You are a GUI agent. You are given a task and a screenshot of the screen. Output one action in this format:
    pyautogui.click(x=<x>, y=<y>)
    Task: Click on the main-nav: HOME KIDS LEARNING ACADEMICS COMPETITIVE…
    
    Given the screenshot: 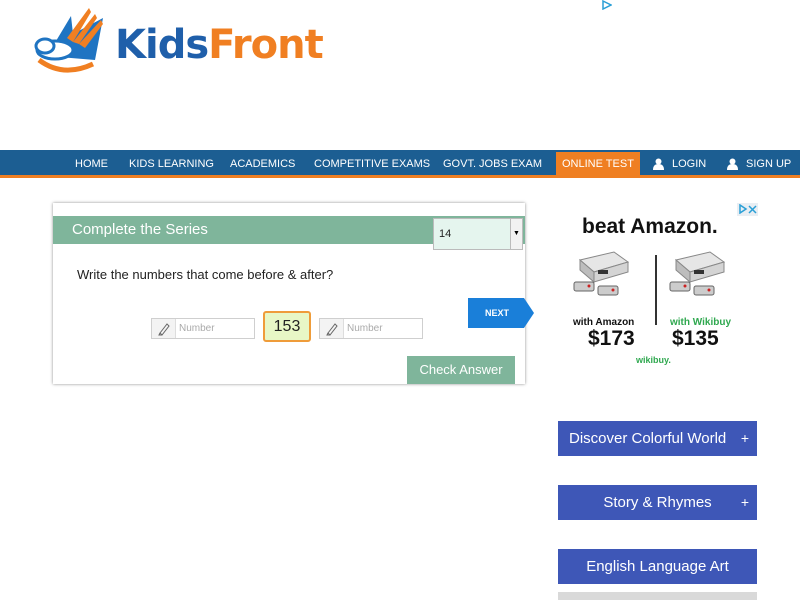 What is the action you would take?
    pyautogui.click(x=400, y=164)
    